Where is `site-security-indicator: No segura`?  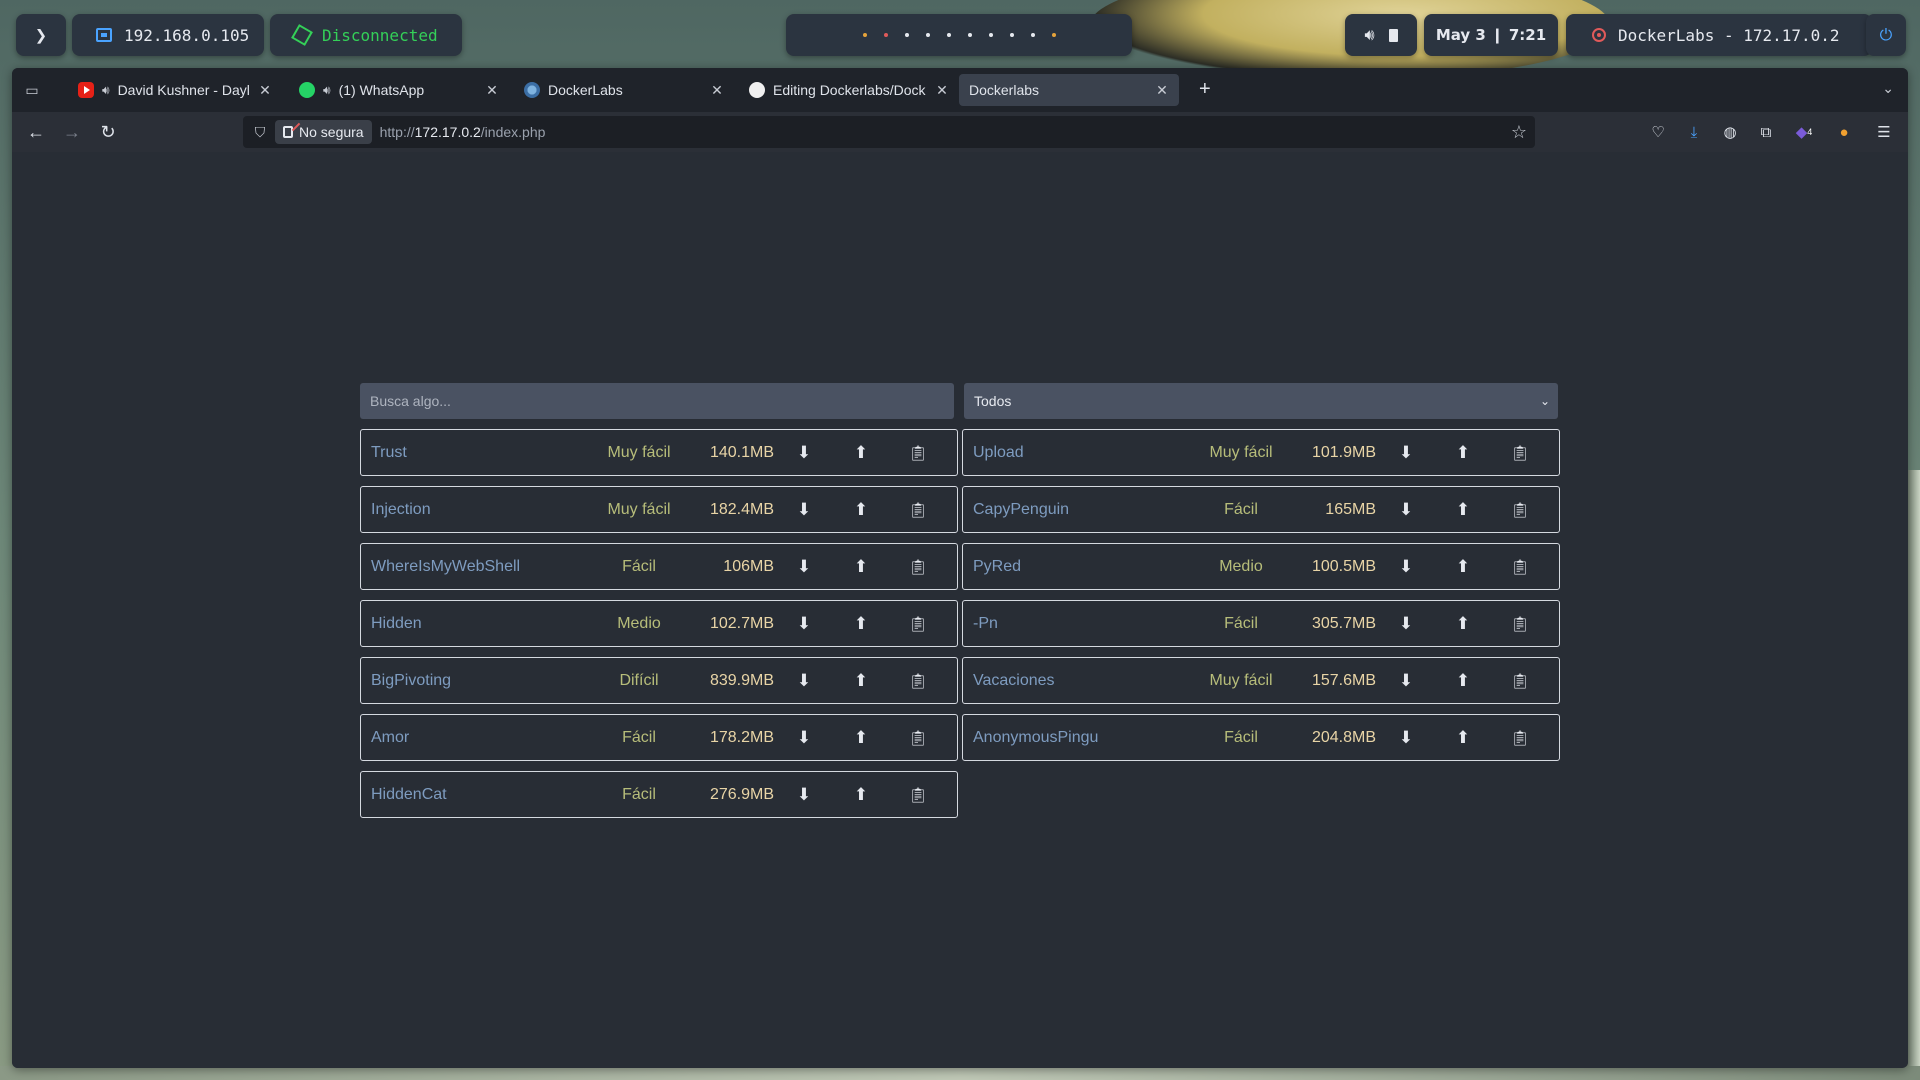 site-security-indicator: No segura is located at coordinates (323, 132).